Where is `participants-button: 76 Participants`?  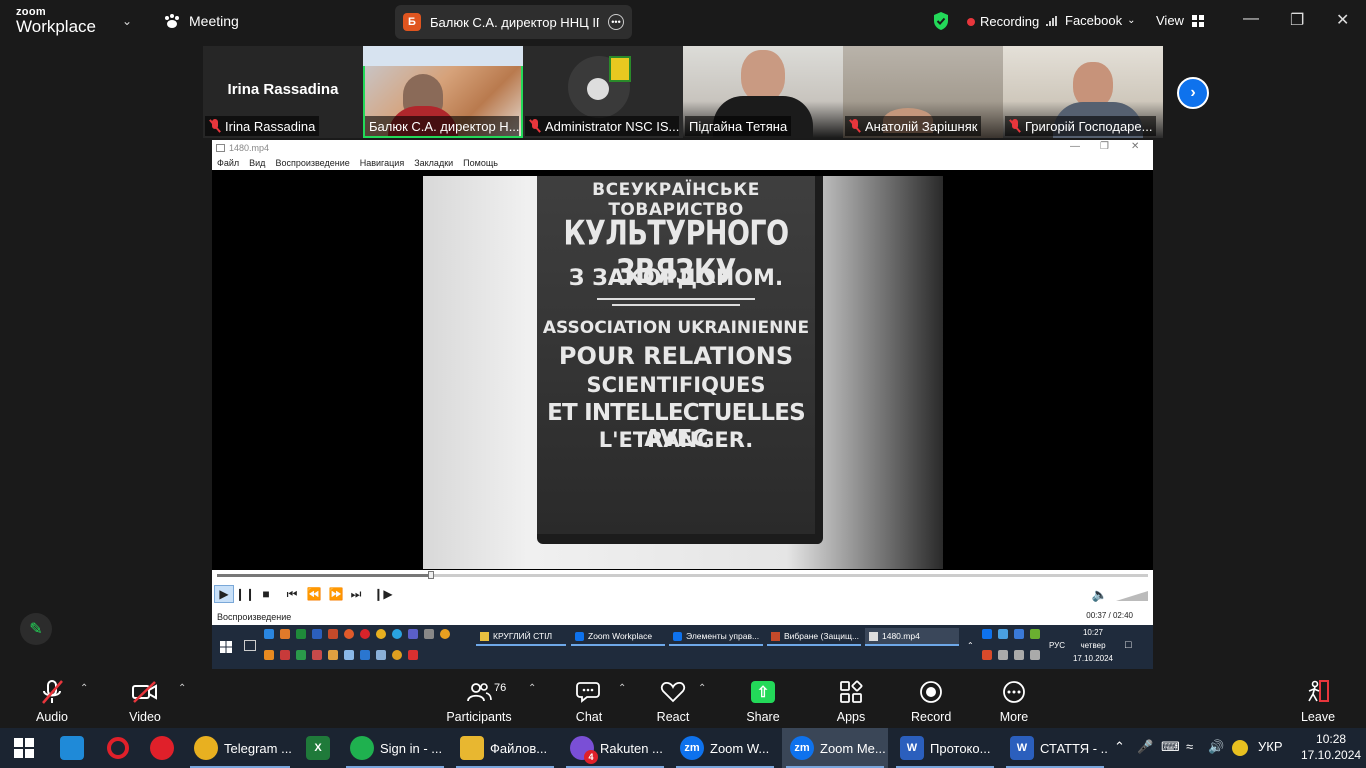 participants-button: 76 Participants is located at coordinates (479, 701).